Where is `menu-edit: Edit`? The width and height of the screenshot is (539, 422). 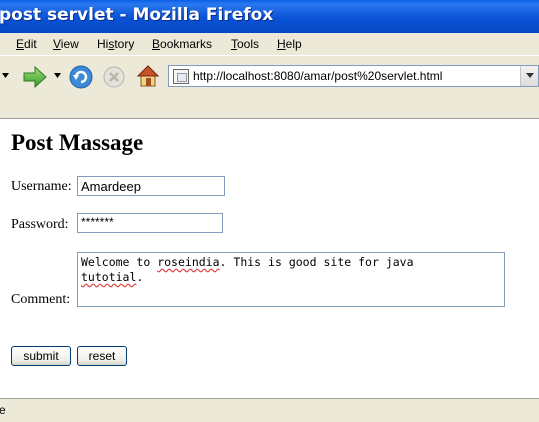 menu-edit: Edit is located at coordinates (26, 44).